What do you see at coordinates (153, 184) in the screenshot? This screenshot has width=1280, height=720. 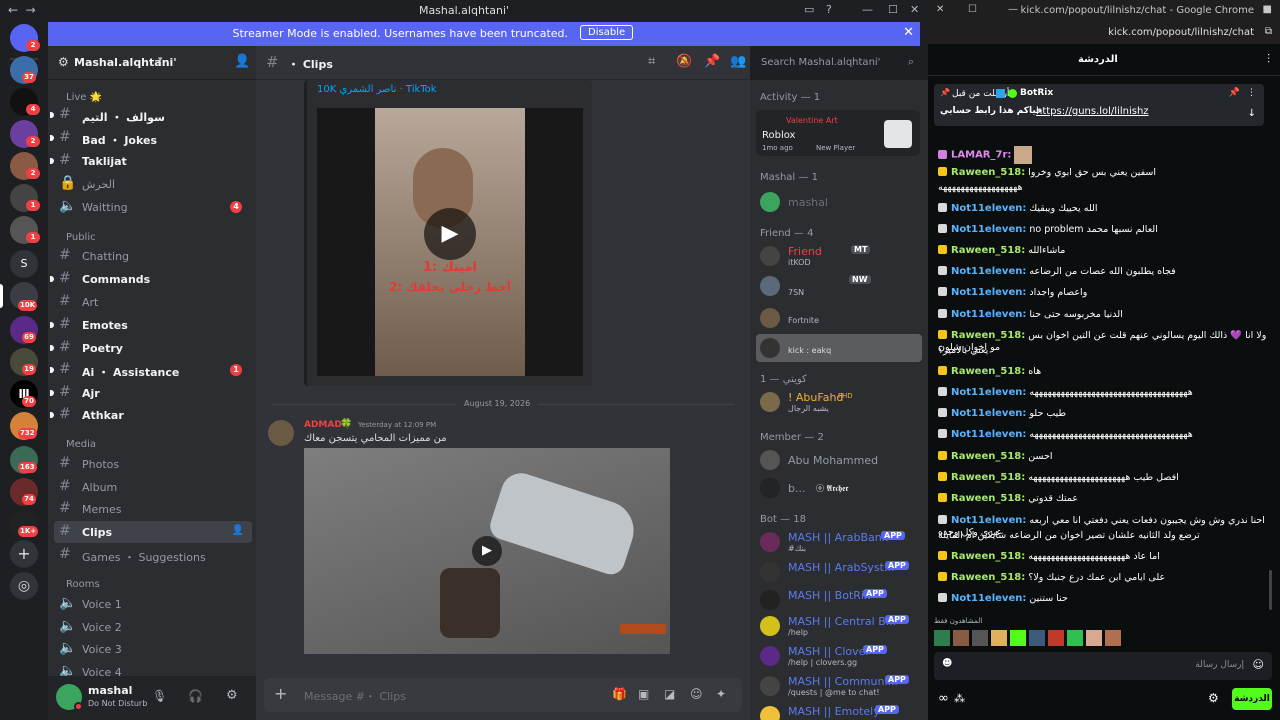 I see `channel-item: 🔒 الحرش` at bounding box center [153, 184].